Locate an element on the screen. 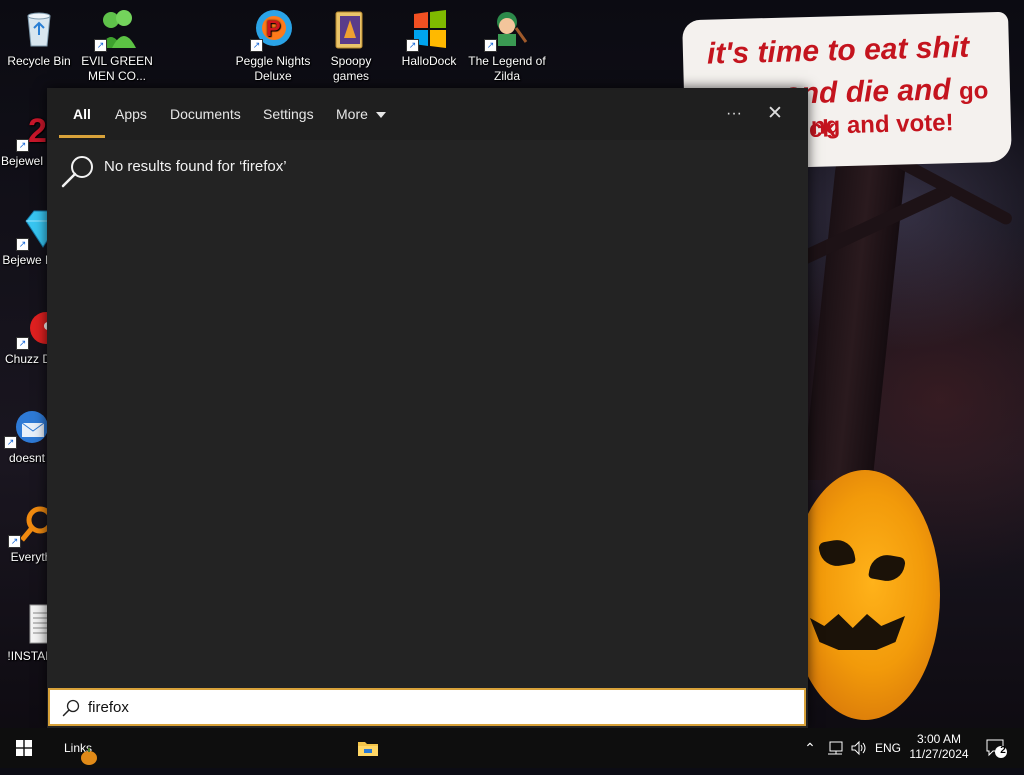  pumpkin-tray-icon is located at coordinates (89, 755).